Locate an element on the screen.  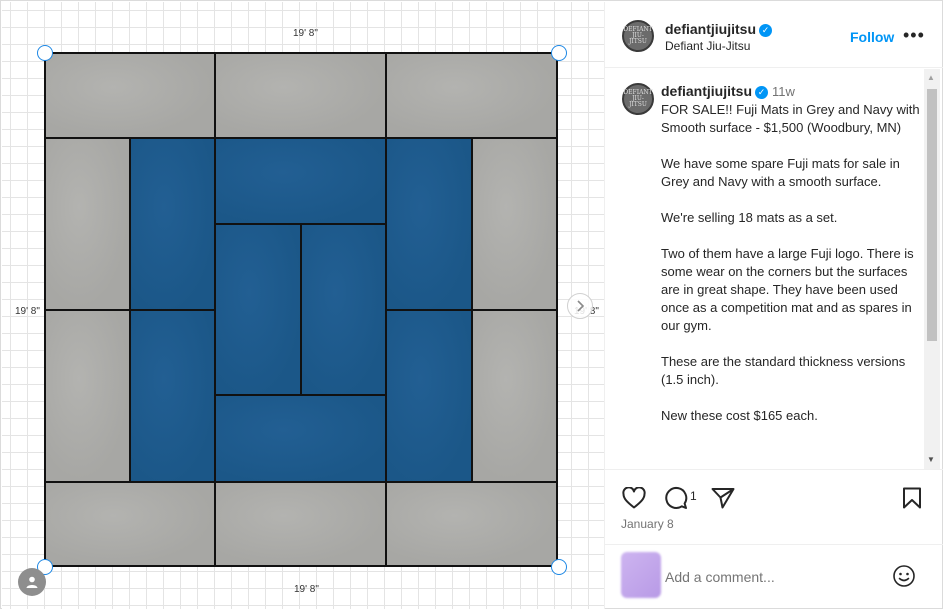
post-age: 11w is located at coordinates (783, 91).